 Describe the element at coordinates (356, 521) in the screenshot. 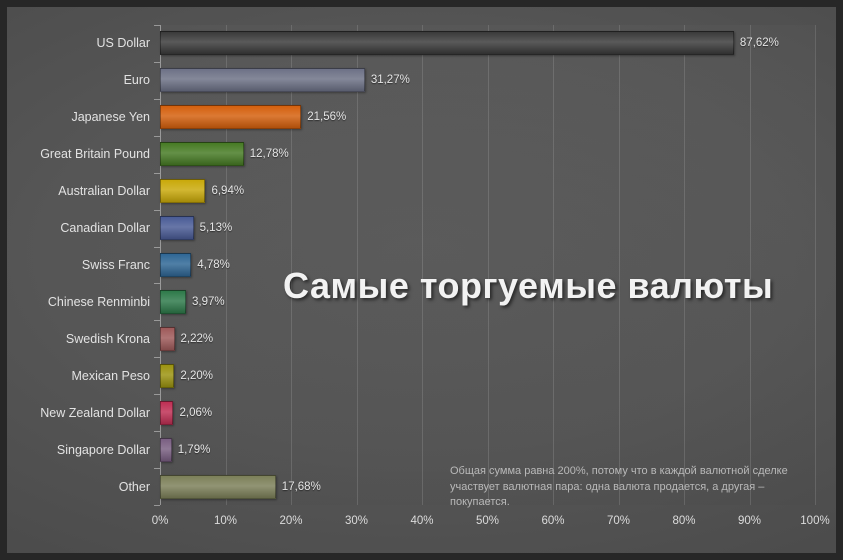

I see `x-tick-label: 30%` at that location.